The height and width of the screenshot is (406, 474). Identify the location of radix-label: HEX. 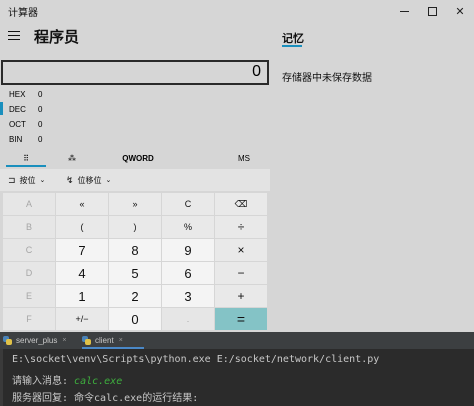
(17, 94).